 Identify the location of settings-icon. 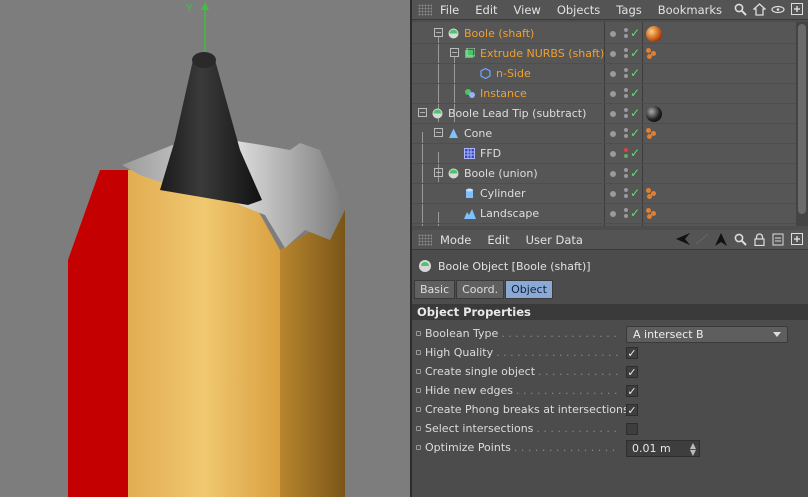
(778, 239).